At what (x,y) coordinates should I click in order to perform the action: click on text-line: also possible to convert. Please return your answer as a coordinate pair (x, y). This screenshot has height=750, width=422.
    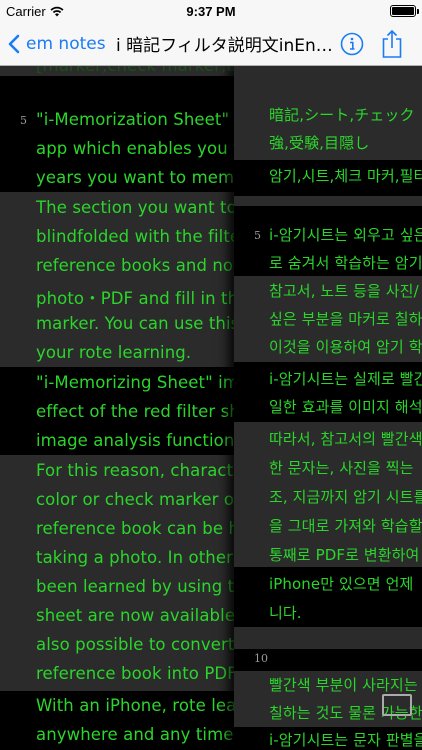
    Looking at the image, I should click on (135, 644).